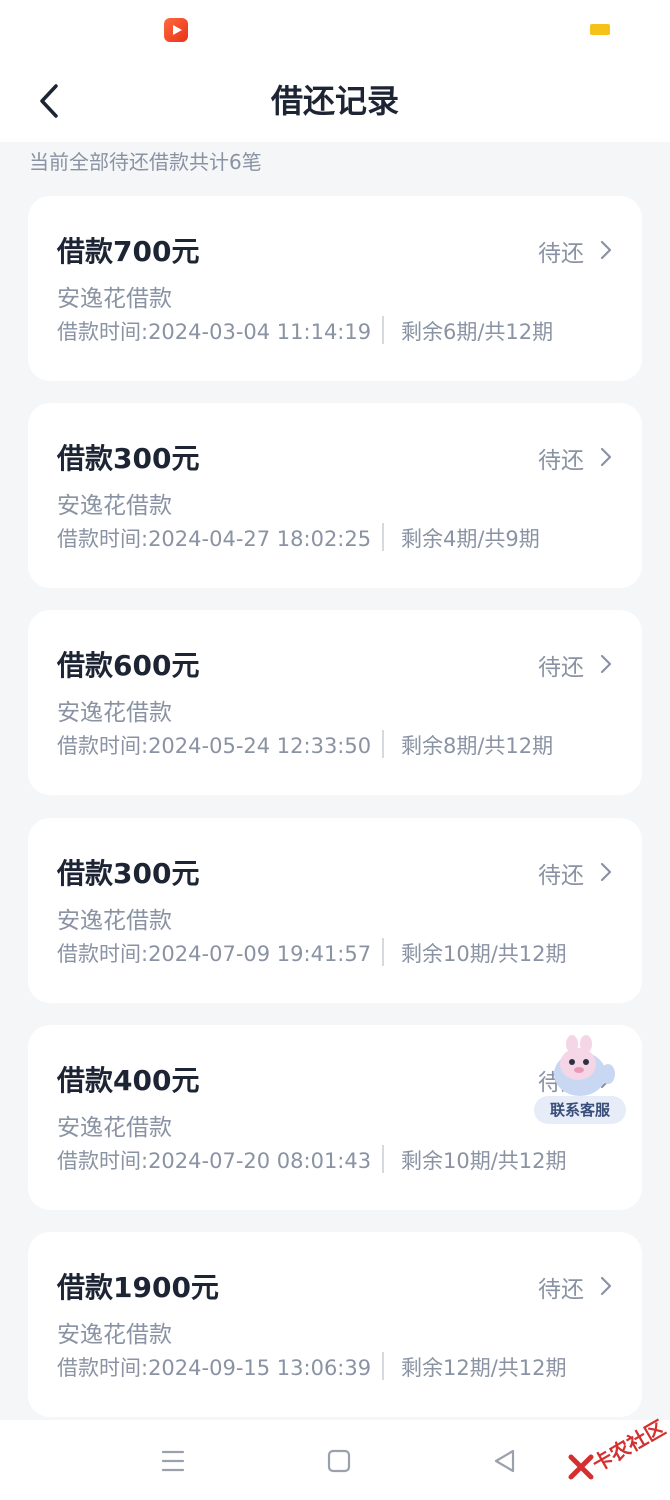  Describe the element at coordinates (629, 1446) in the screenshot. I see `watermark-text: 卡农社区` at that location.